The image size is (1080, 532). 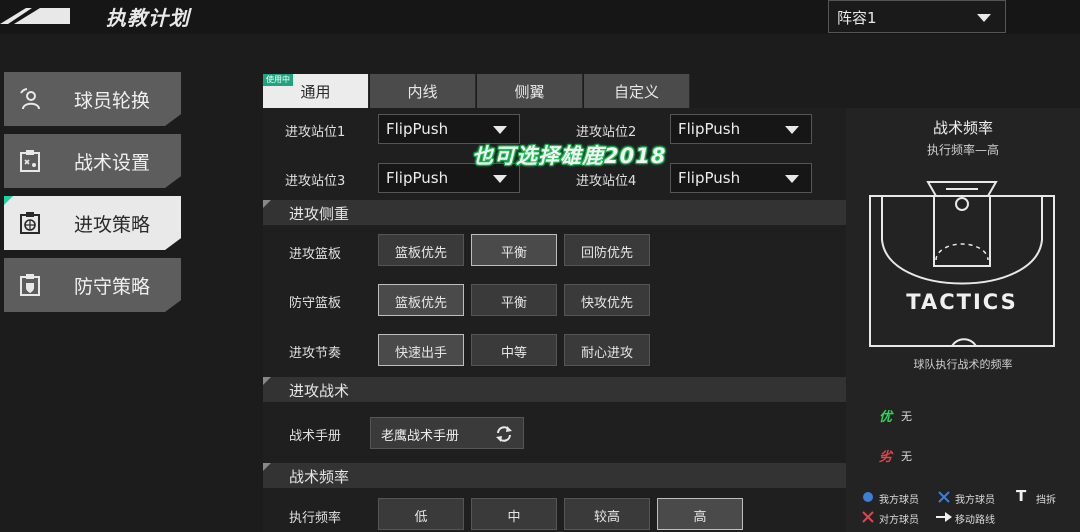 I want to click on offense-basketball-icon, so click(x=30, y=223).